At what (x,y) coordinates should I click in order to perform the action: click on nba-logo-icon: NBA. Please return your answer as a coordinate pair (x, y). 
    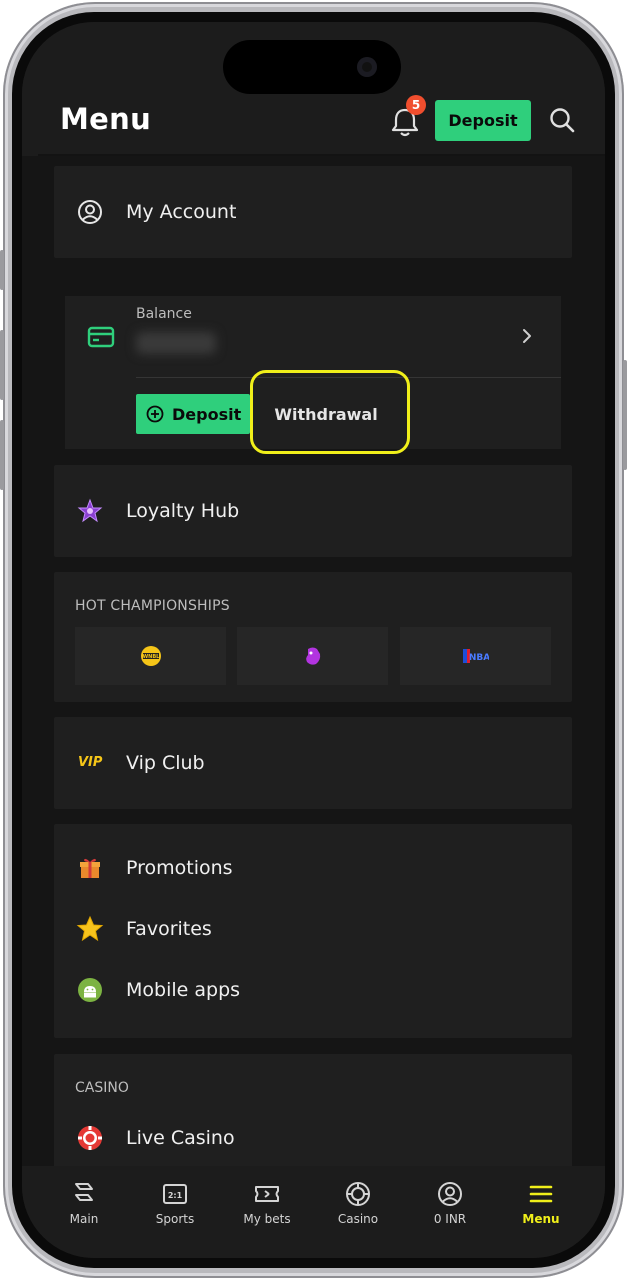
    Looking at the image, I should click on (475, 656).